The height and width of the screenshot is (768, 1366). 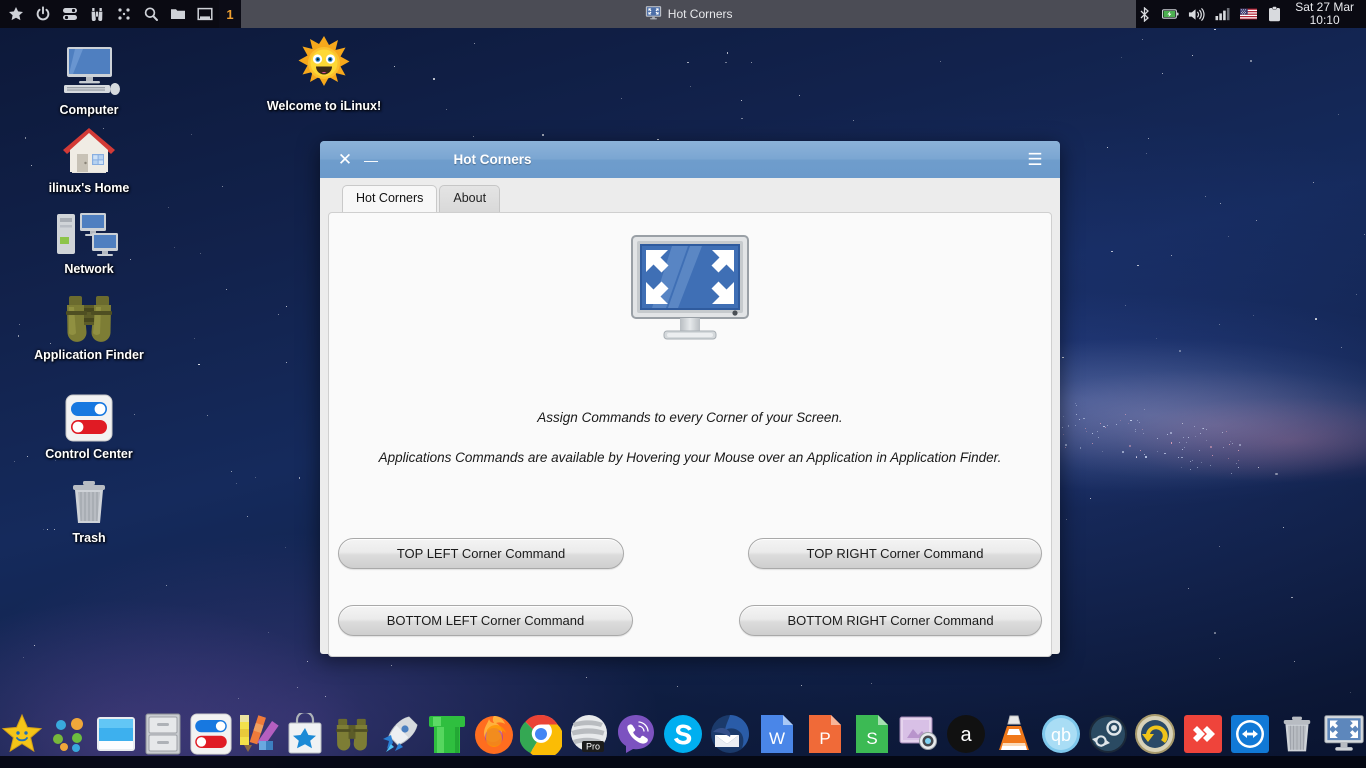 What do you see at coordinates (481, 553) in the screenshot?
I see `top-left-corner-command-button: TOP LEFT Corner Command` at bounding box center [481, 553].